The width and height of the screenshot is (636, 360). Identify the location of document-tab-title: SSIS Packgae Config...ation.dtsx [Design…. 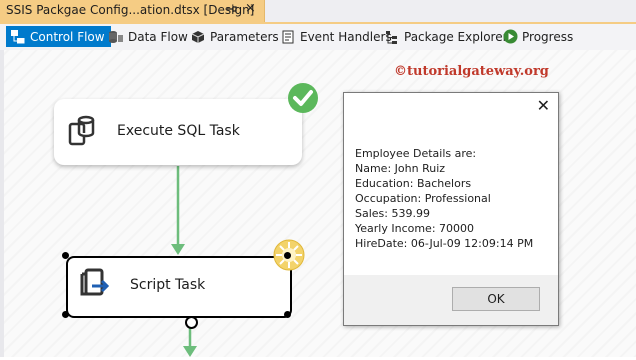
(130, 10).